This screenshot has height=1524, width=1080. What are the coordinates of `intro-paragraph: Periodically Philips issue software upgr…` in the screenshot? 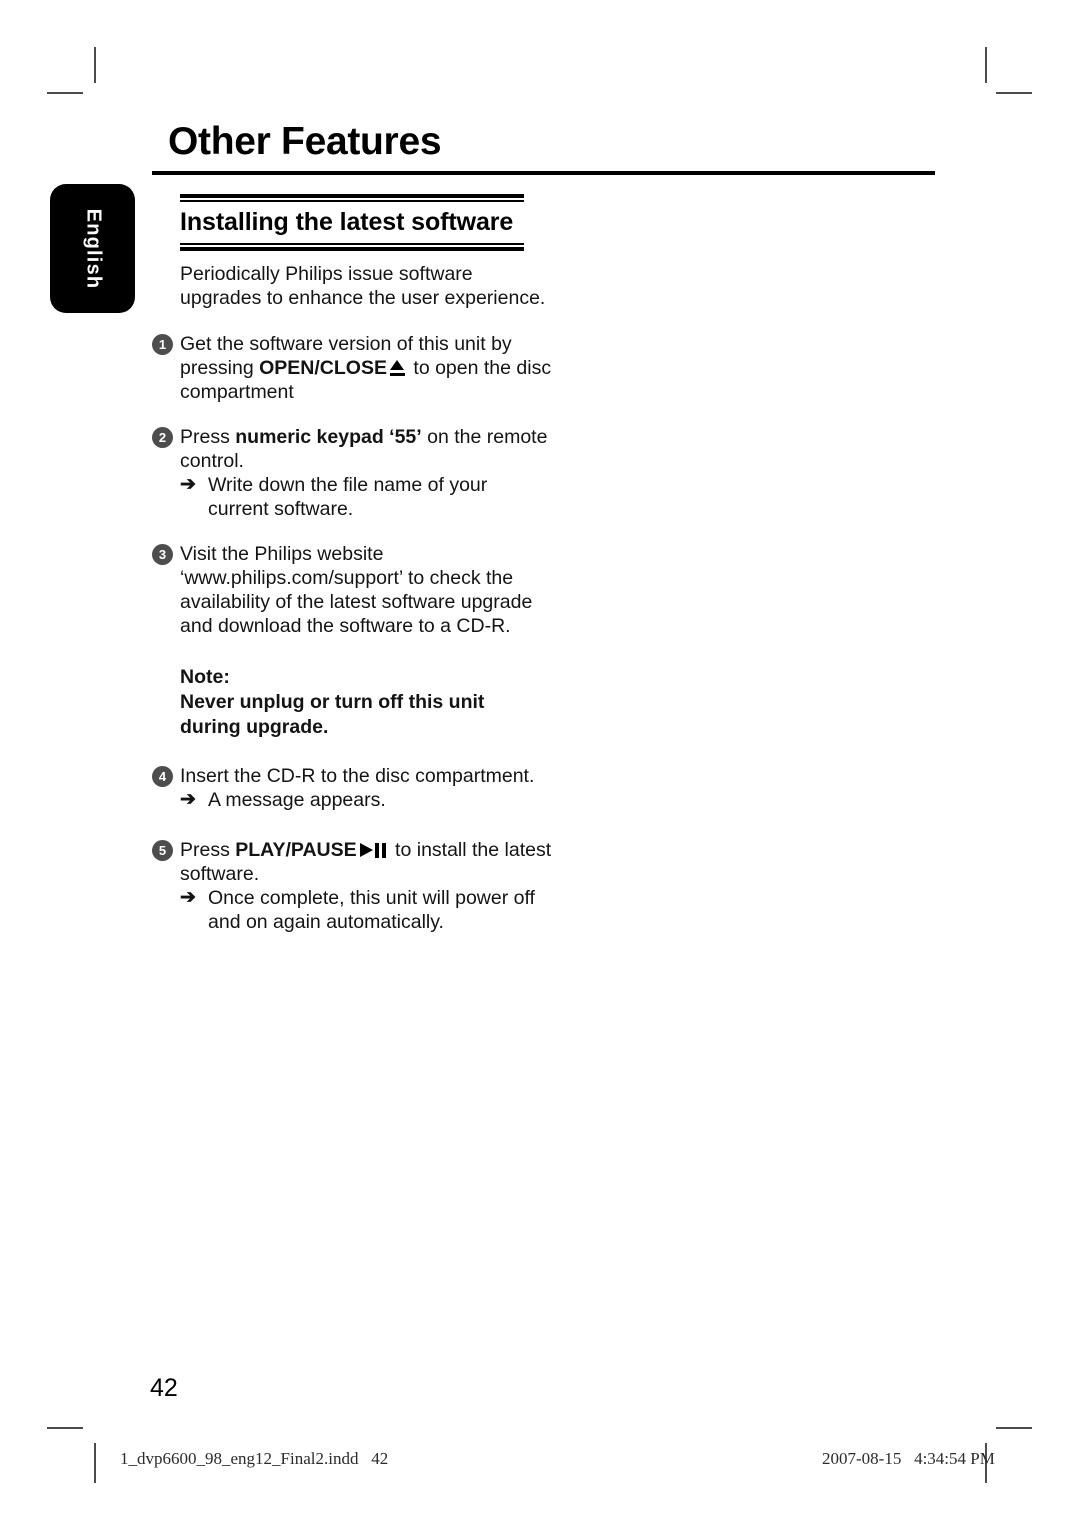 It's located at (366, 286).